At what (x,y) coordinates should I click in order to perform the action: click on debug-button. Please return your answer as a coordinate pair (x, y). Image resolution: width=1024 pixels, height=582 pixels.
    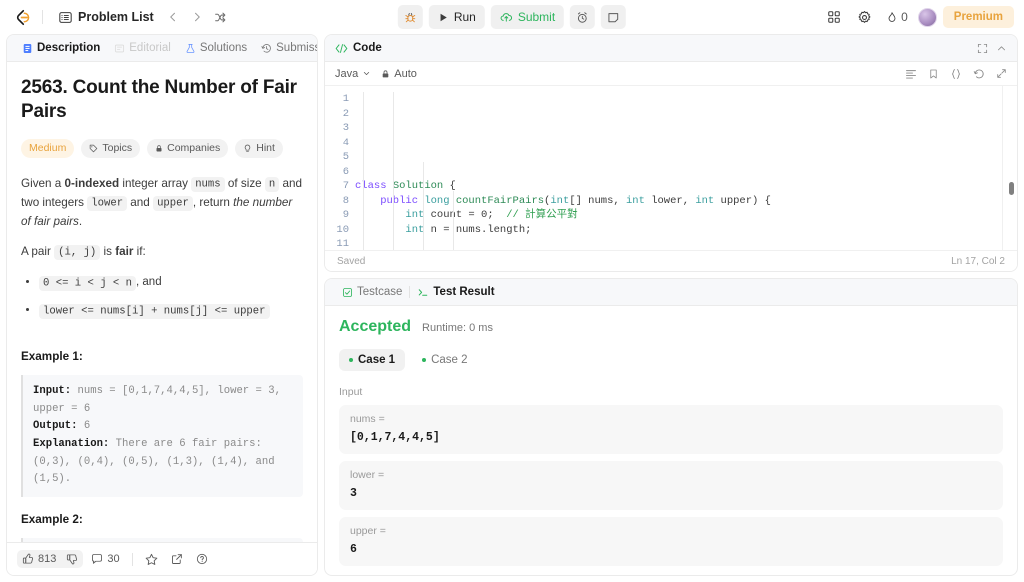
    Looking at the image, I should click on (410, 17).